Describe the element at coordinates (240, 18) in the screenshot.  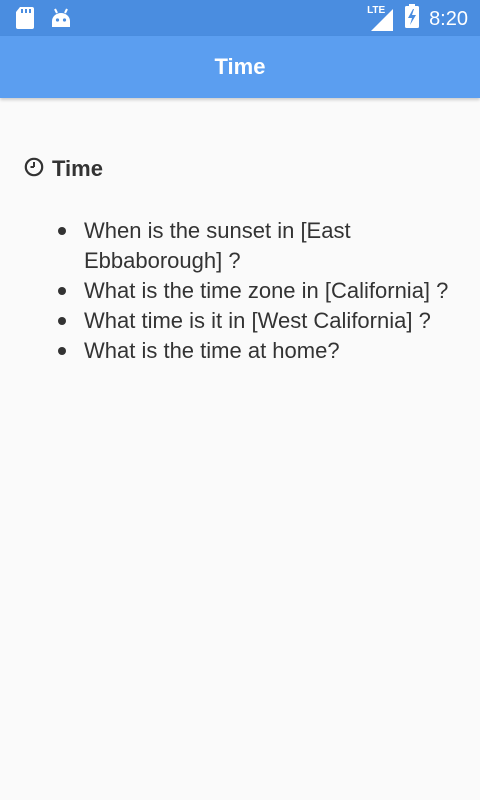
I see `status-bar: LTE 8:20` at that location.